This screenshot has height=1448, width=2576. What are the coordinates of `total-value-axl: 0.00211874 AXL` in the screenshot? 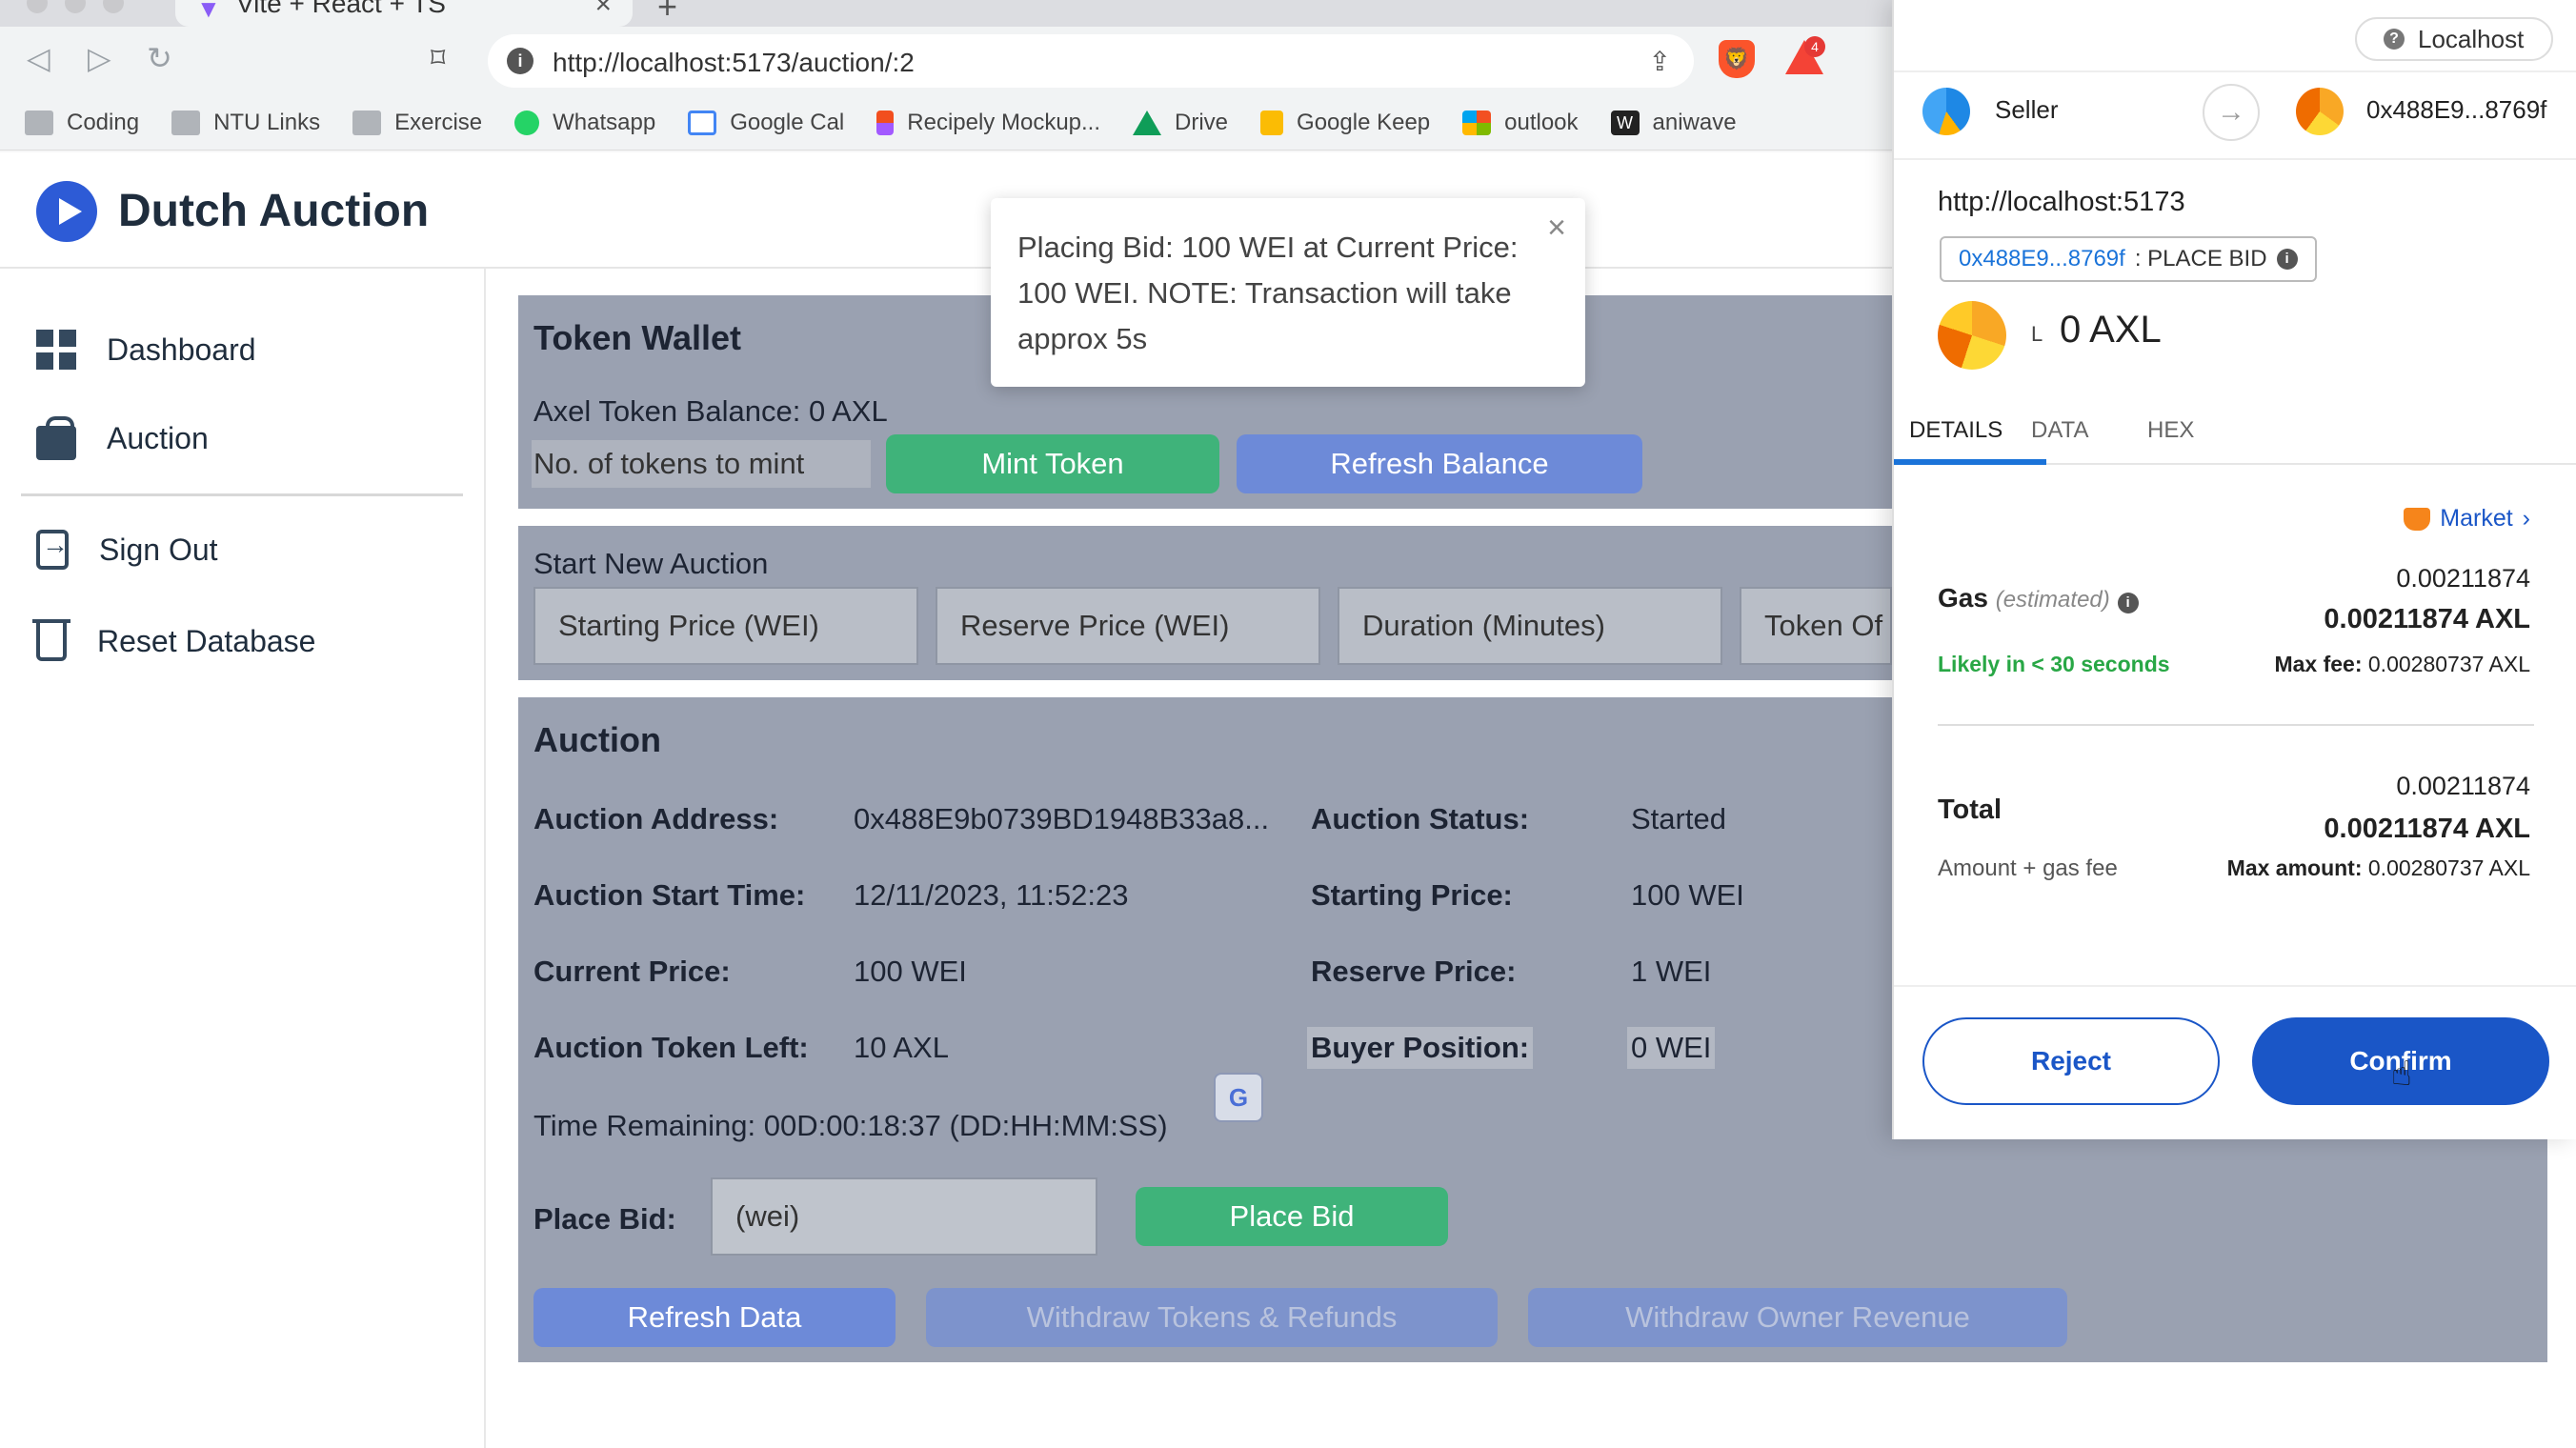 It's located at (2427, 829).